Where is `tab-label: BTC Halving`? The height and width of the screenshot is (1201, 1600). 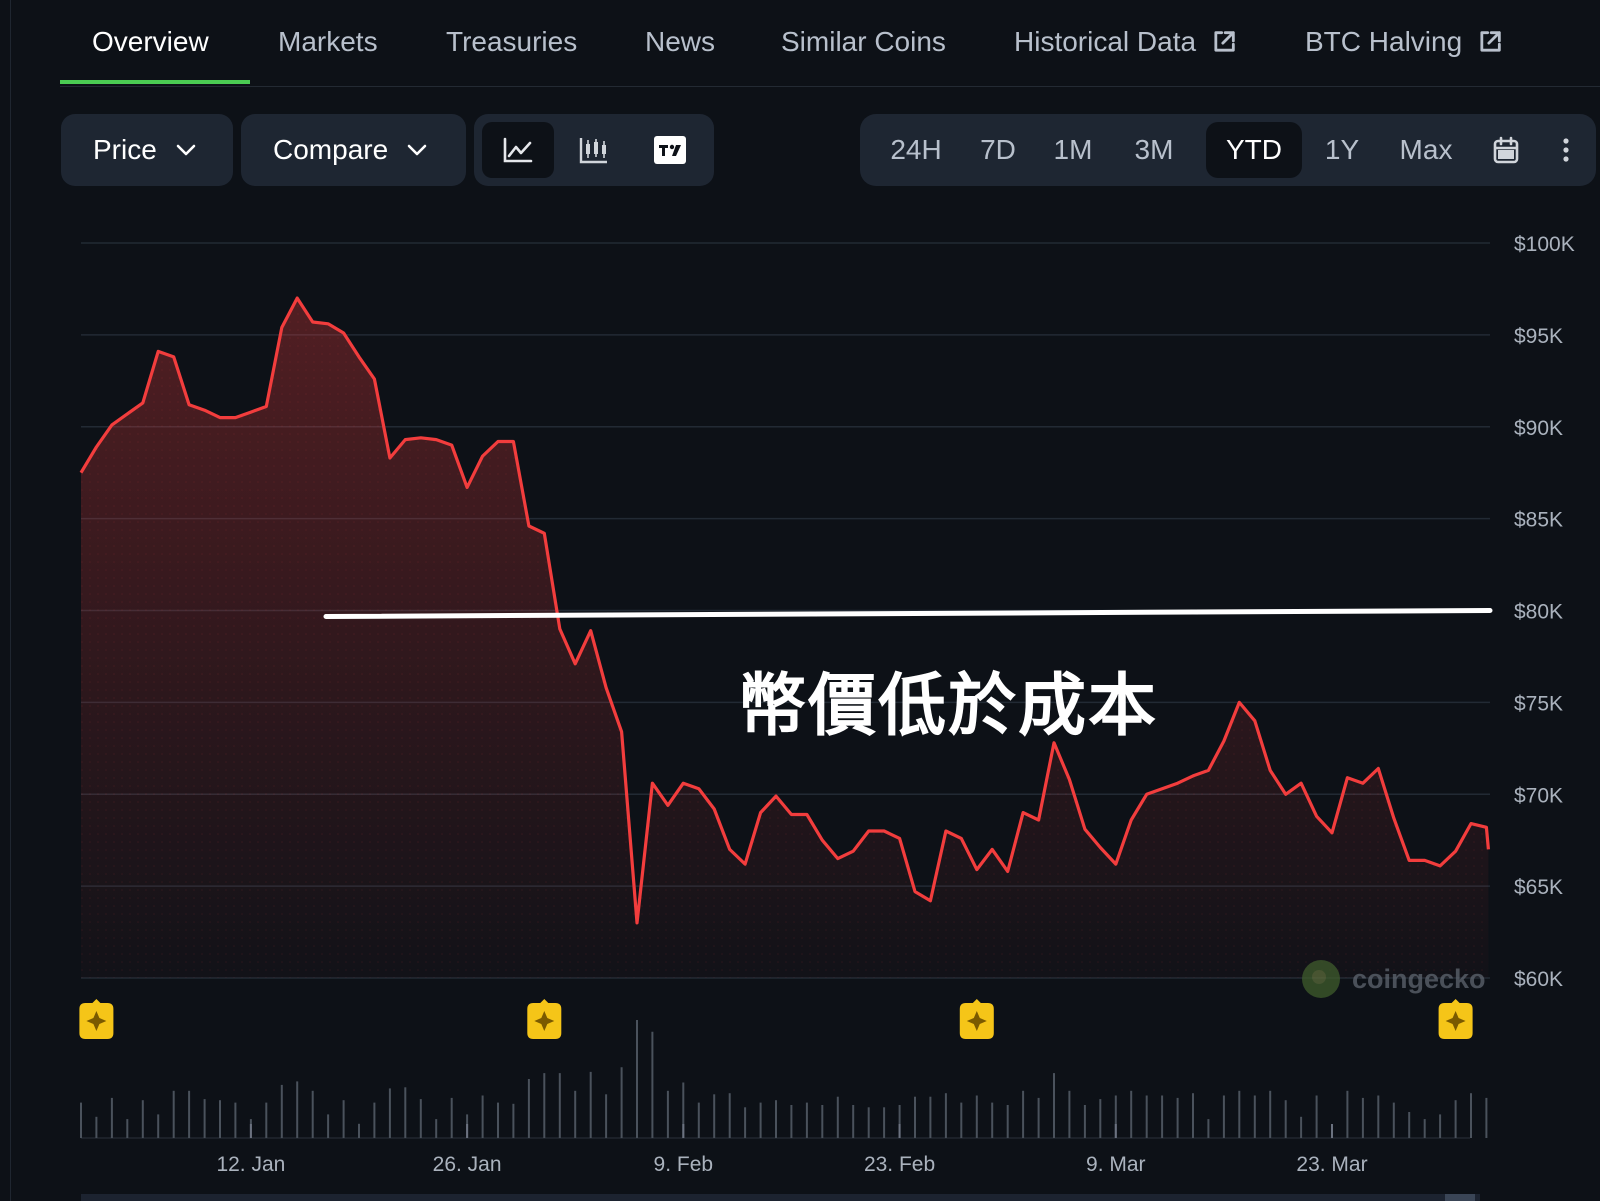 tab-label: BTC Halving is located at coordinates (1384, 41).